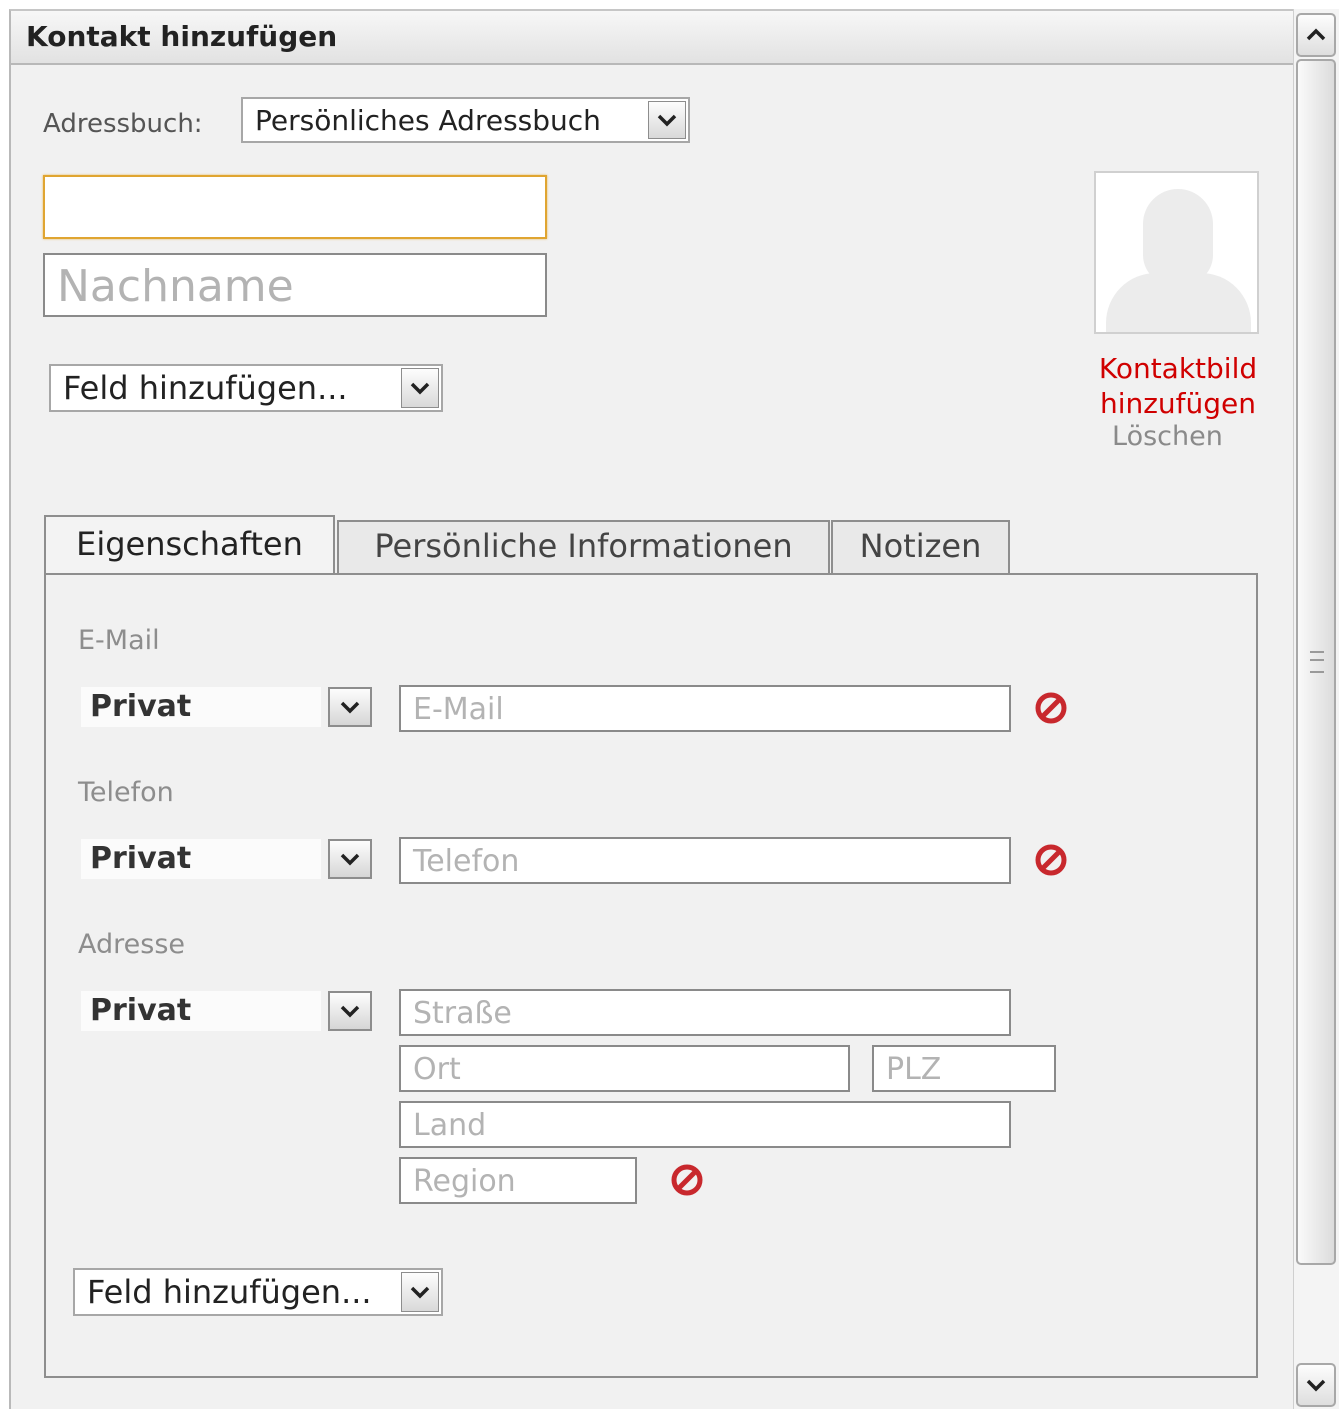 This screenshot has width=1339, height=1409. Describe the element at coordinates (964, 1068) in the screenshot. I see `zip-input: PLZ` at that location.